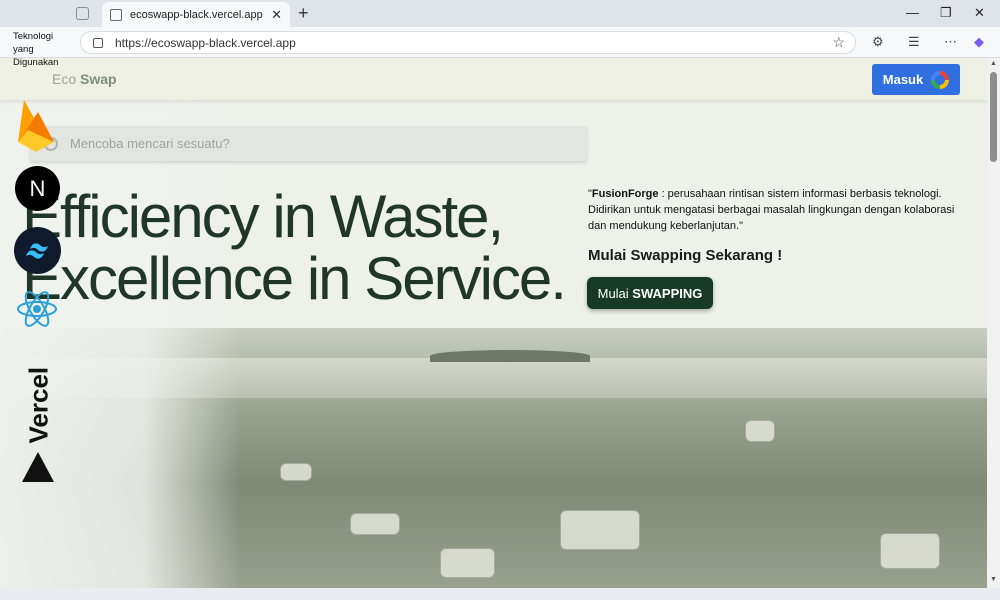 This screenshot has height=600, width=1000. Describe the element at coordinates (912, 12) in the screenshot. I see `minimize-icon: —` at that location.